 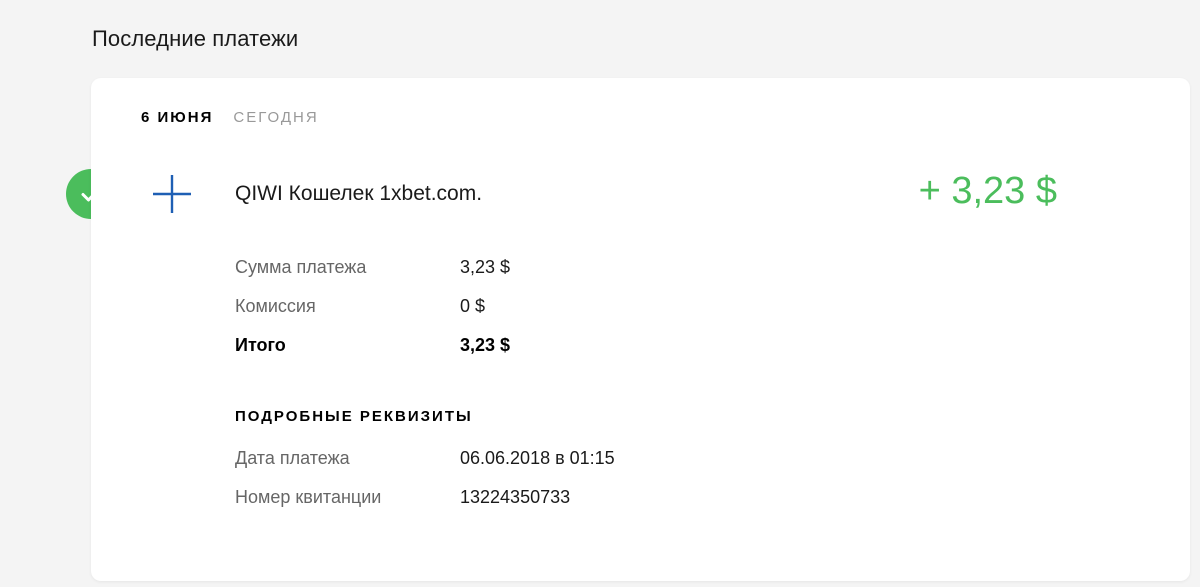 What do you see at coordinates (473, 306) in the screenshot?
I see `summary-value: 0 $` at bounding box center [473, 306].